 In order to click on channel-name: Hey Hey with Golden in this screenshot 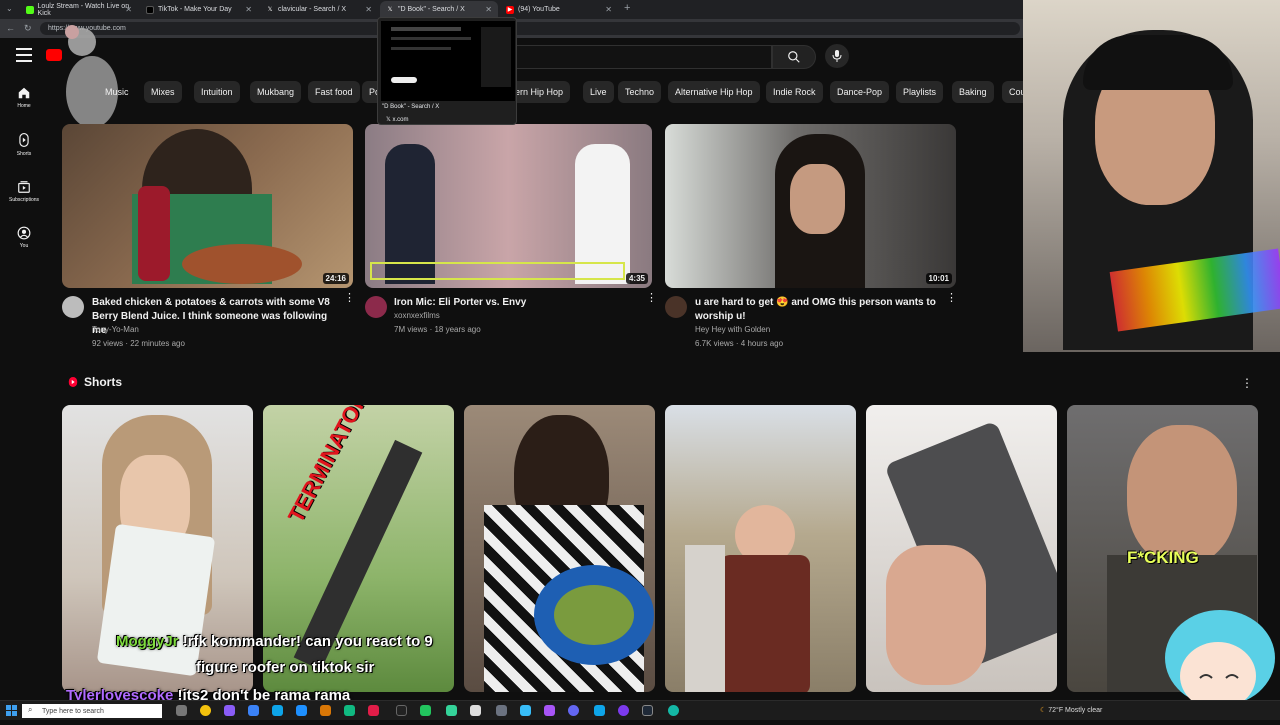, I will do `click(732, 329)`.